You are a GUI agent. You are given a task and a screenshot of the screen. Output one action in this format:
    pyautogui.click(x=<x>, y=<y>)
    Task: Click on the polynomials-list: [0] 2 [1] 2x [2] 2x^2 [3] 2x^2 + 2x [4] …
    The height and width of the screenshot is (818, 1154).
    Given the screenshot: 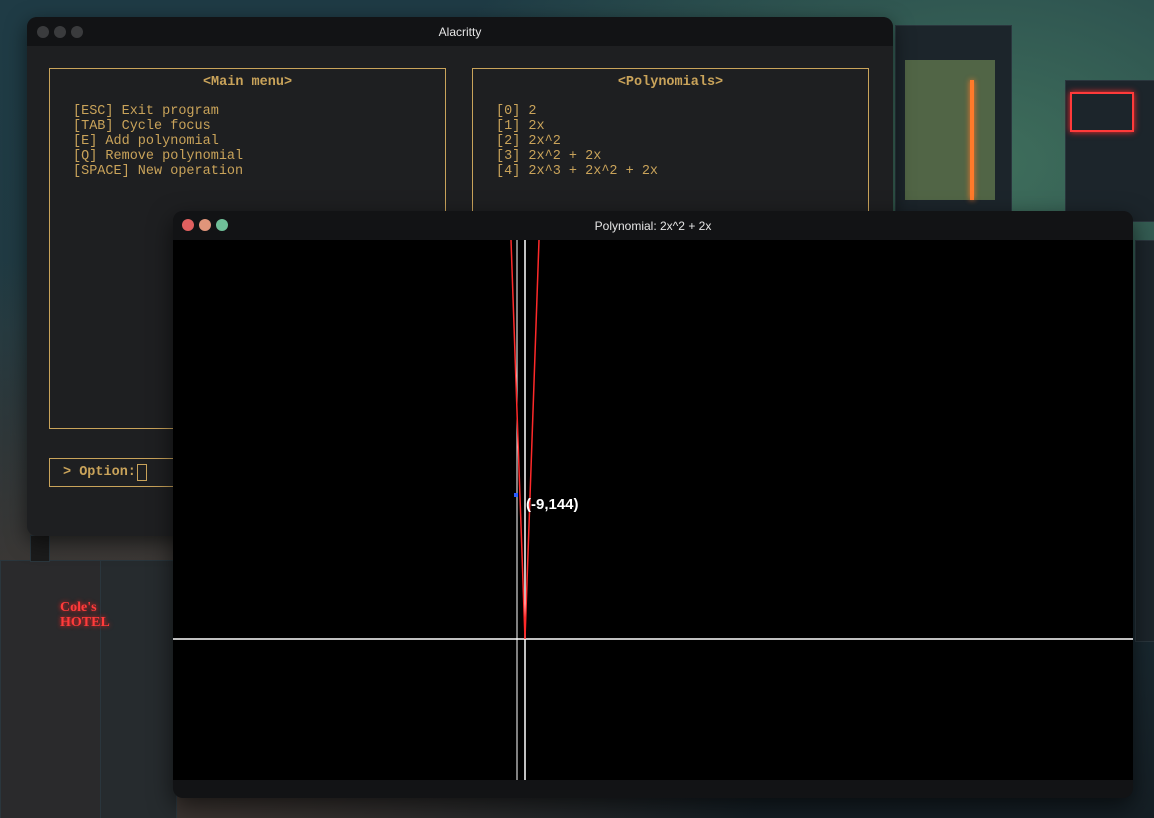 What is the action you would take?
    pyautogui.click(x=682, y=141)
    